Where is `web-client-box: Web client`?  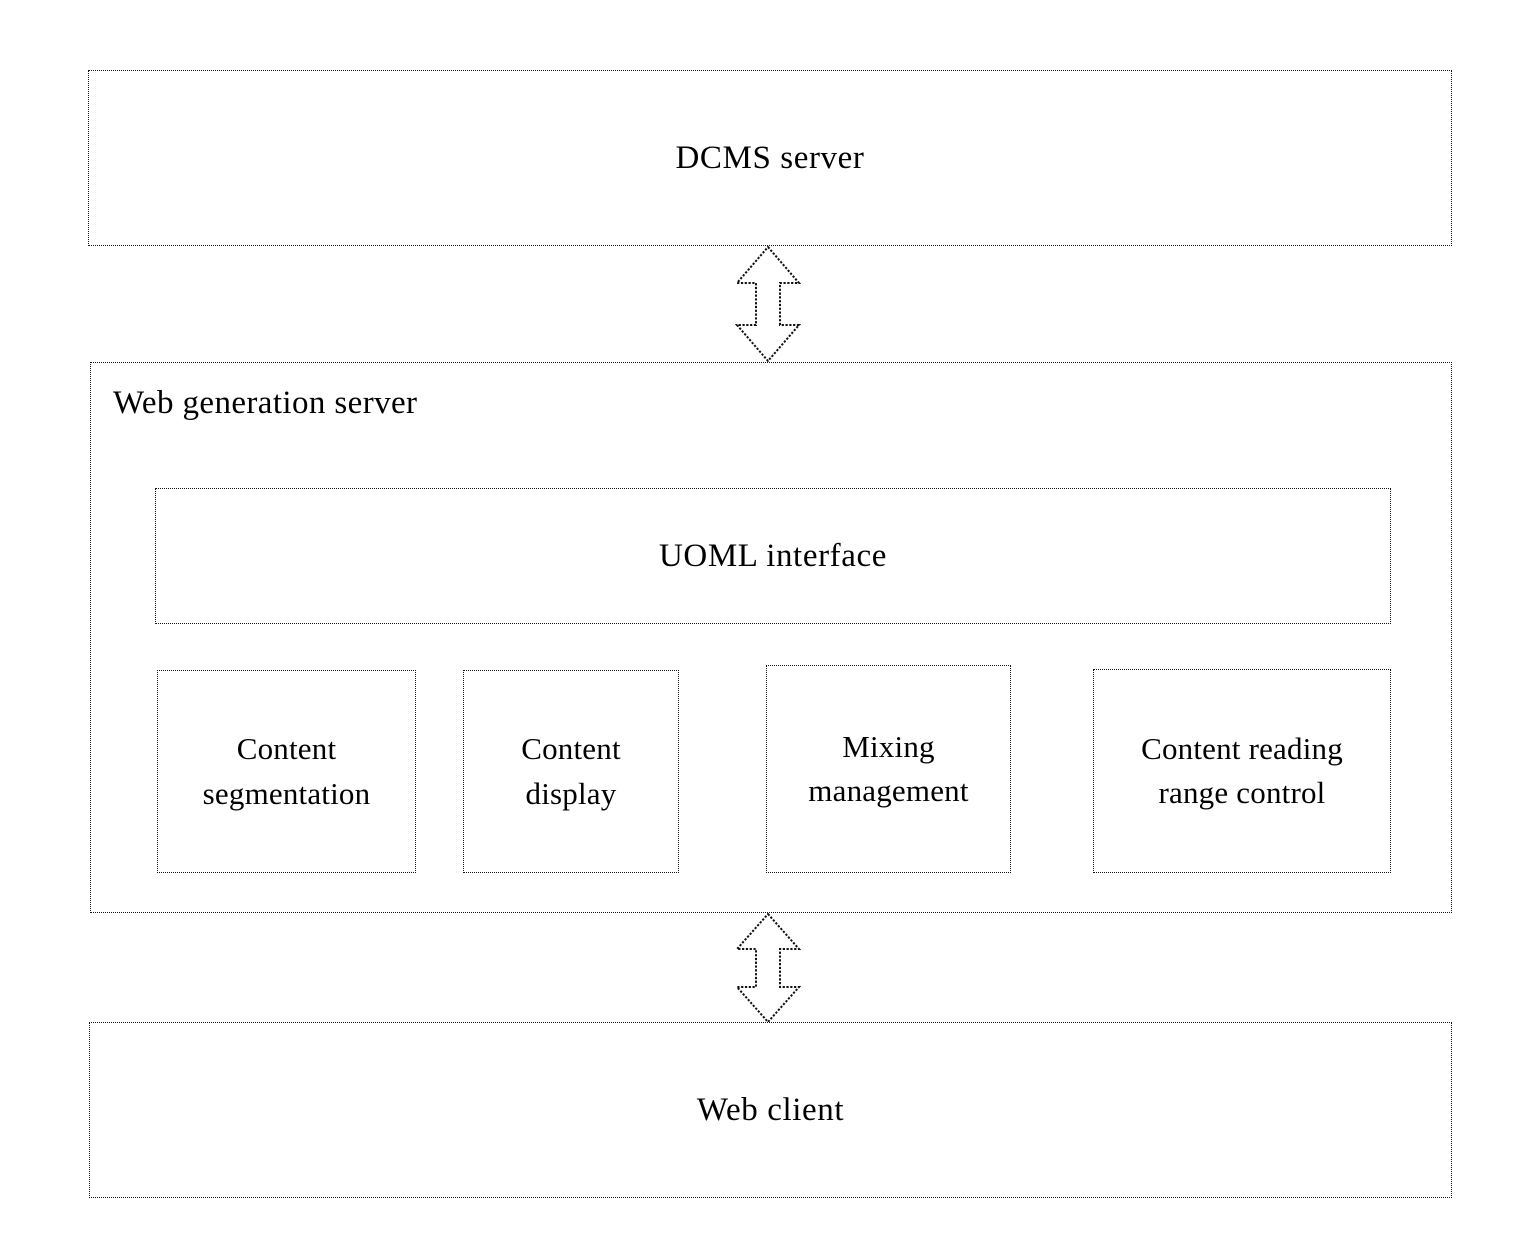 web-client-box: Web client is located at coordinates (770, 1110).